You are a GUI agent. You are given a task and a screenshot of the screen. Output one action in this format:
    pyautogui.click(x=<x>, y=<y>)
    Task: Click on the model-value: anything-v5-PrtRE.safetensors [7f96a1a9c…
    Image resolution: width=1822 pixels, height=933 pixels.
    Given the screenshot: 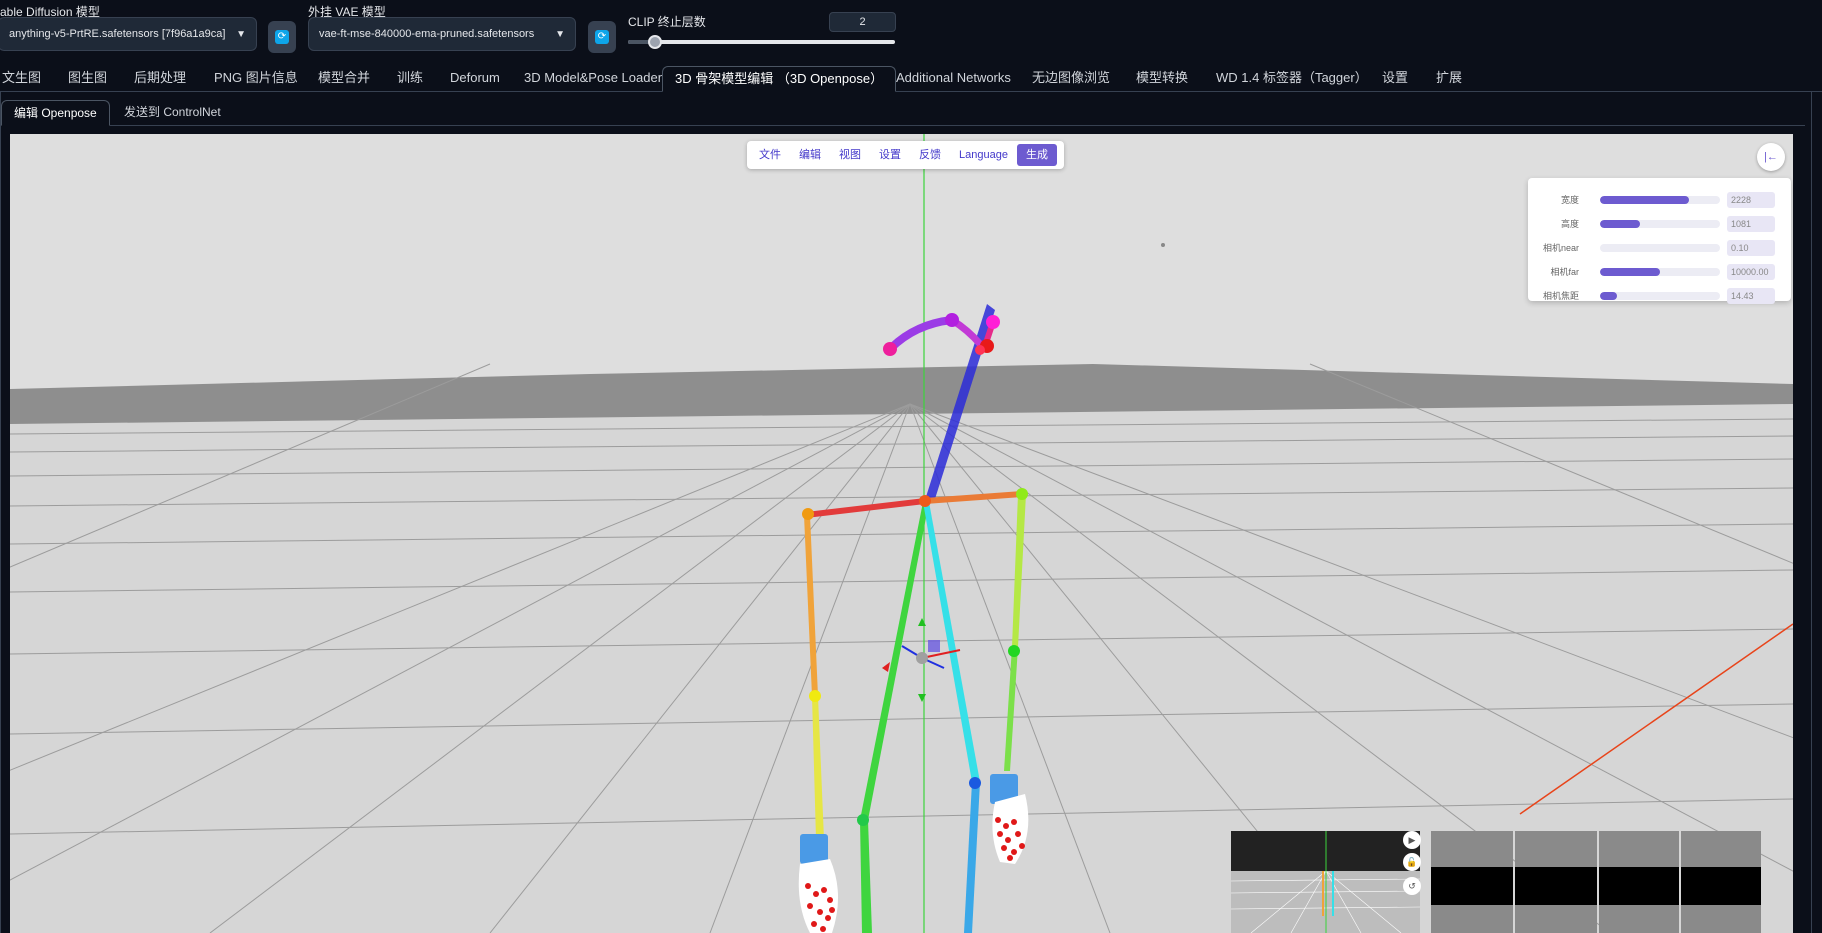 What is the action you would take?
    pyautogui.click(x=117, y=34)
    